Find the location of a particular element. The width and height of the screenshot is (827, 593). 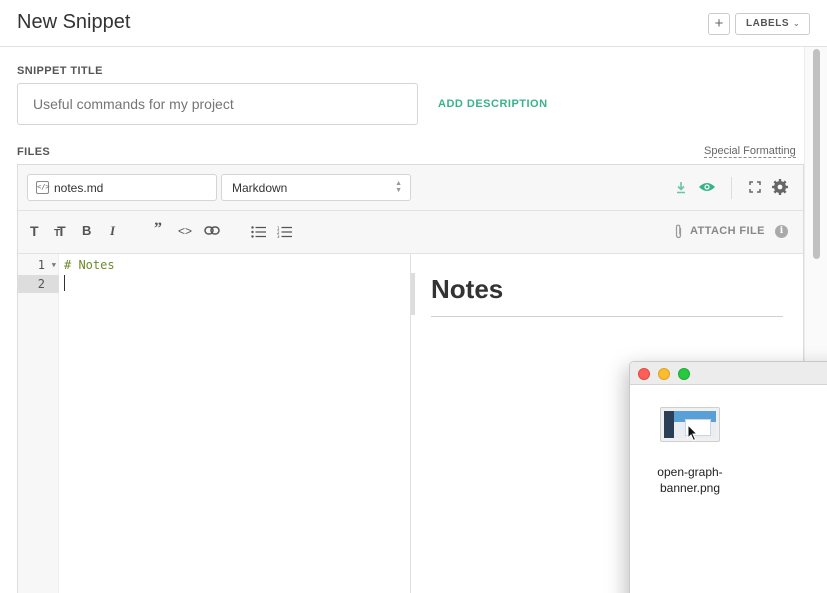

filename-value: notes.md is located at coordinates (79, 188).